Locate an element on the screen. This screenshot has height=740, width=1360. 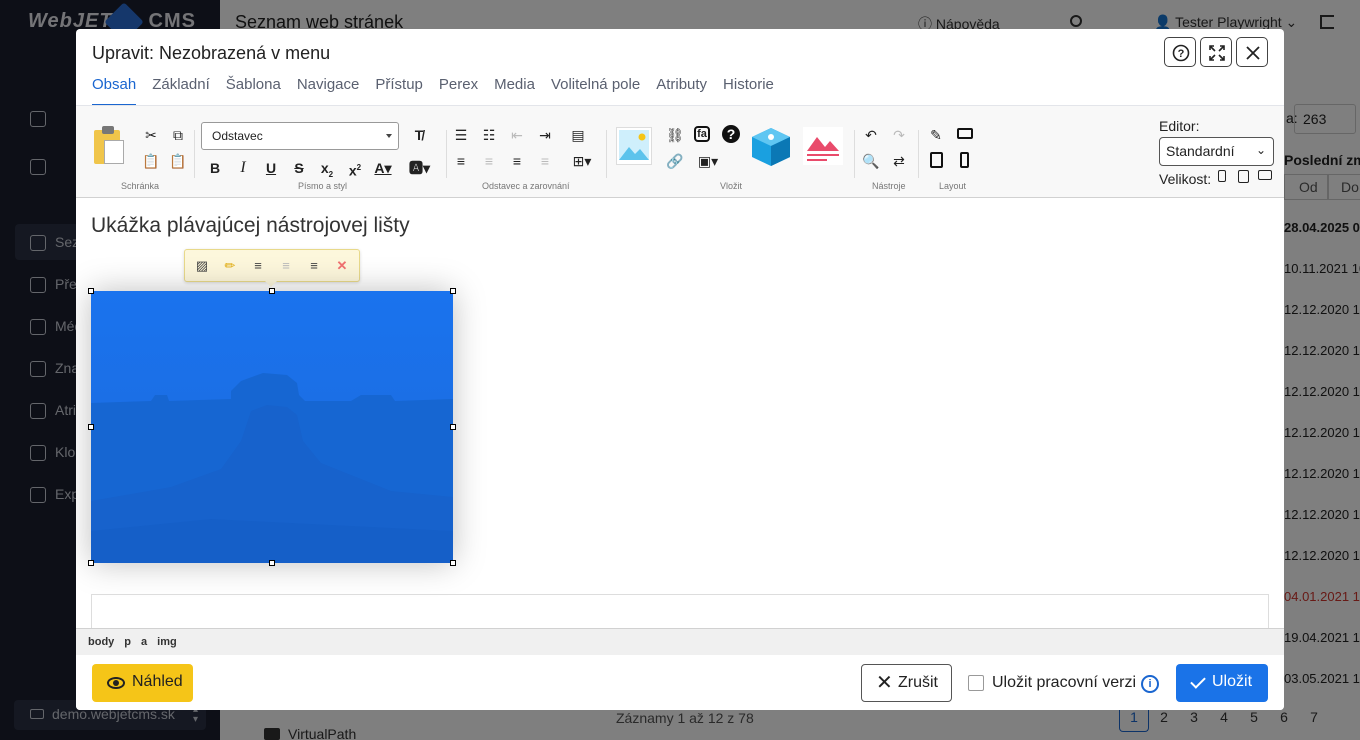
font-awesome-icon: fa is located at coordinates (702, 134).